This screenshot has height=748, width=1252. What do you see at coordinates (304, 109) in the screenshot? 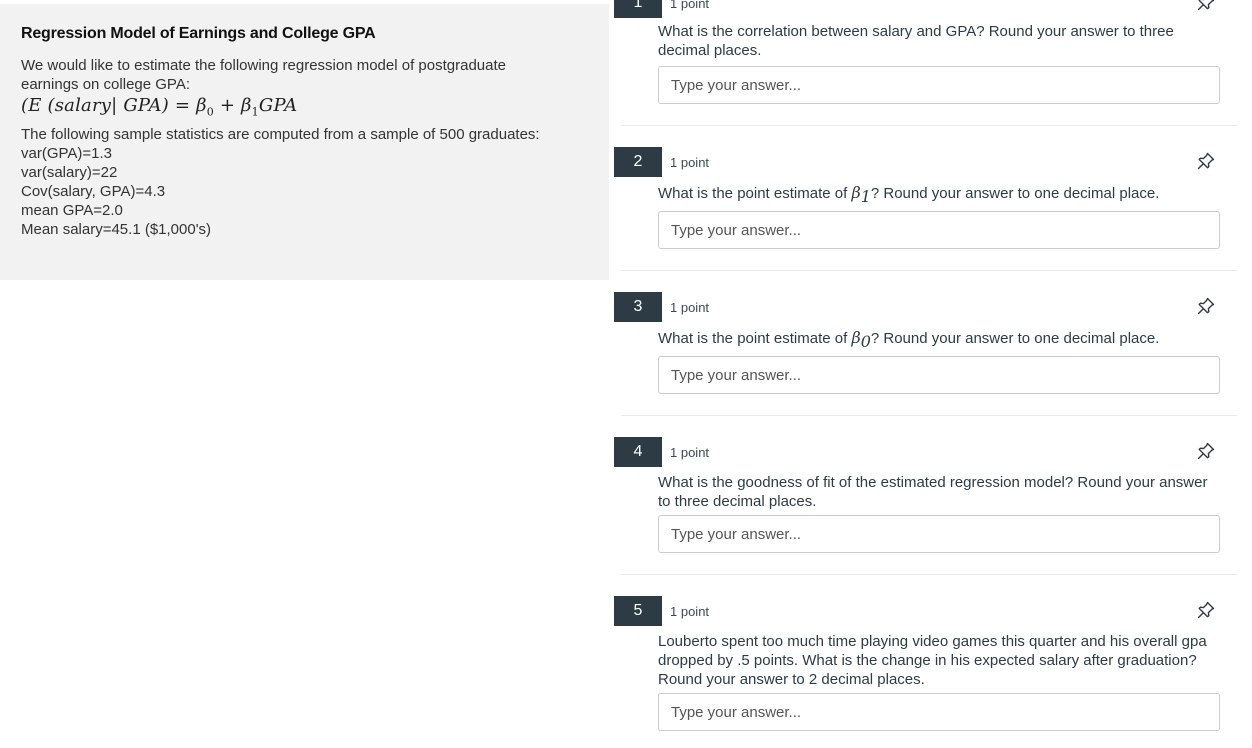
I see `regression-formula: (E (salary| GPA) = β0 + β1GPA` at bounding box center [304, 109].